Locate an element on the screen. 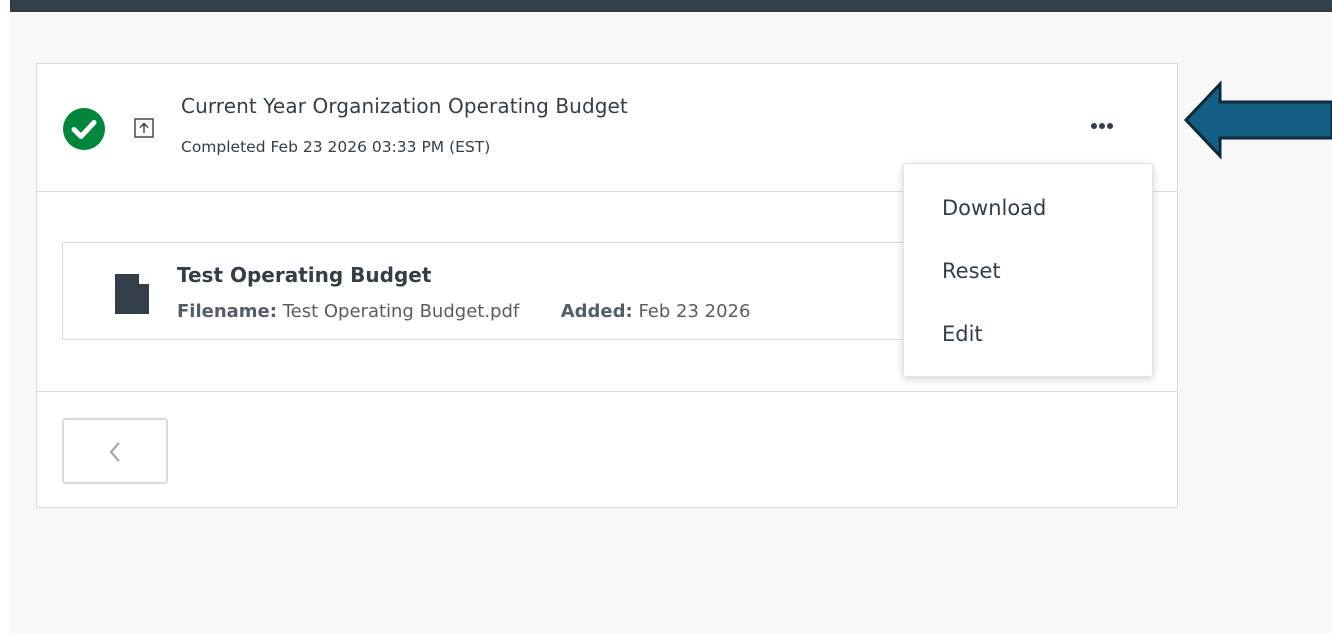 This screenshot has height=633, width=1332. file-name: Test Operating Budget is located at coordinates (304, 275).